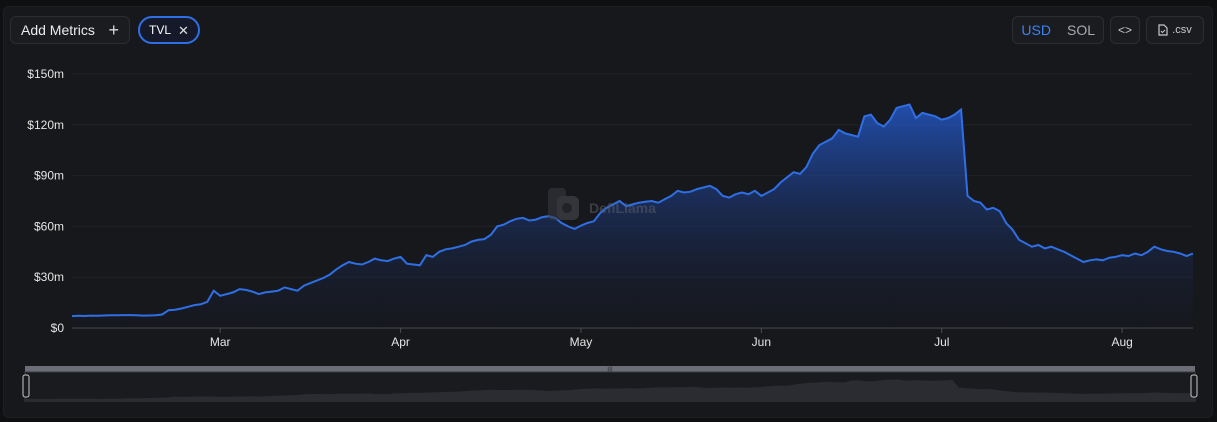 This screenshot has height=422, width=1217. I want to click on navigator-handle-right, so click(1194, 386).